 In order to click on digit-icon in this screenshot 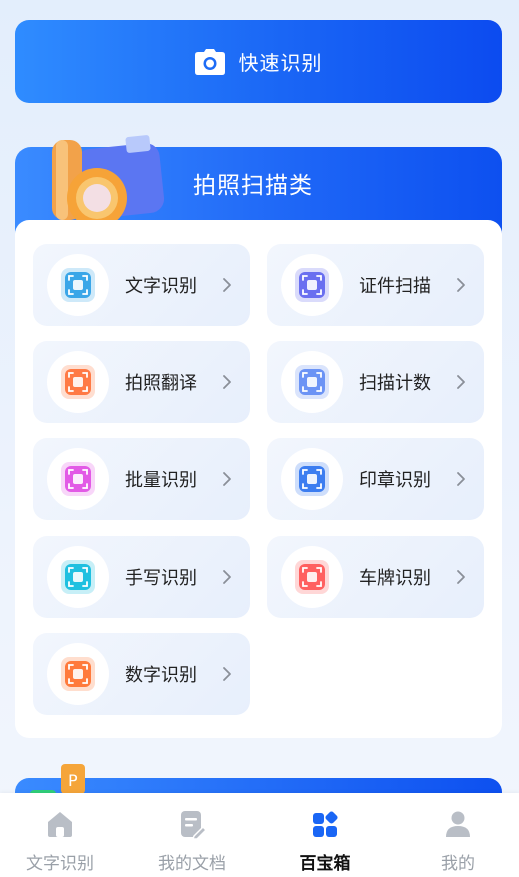, I will do `click(78, 674)`.